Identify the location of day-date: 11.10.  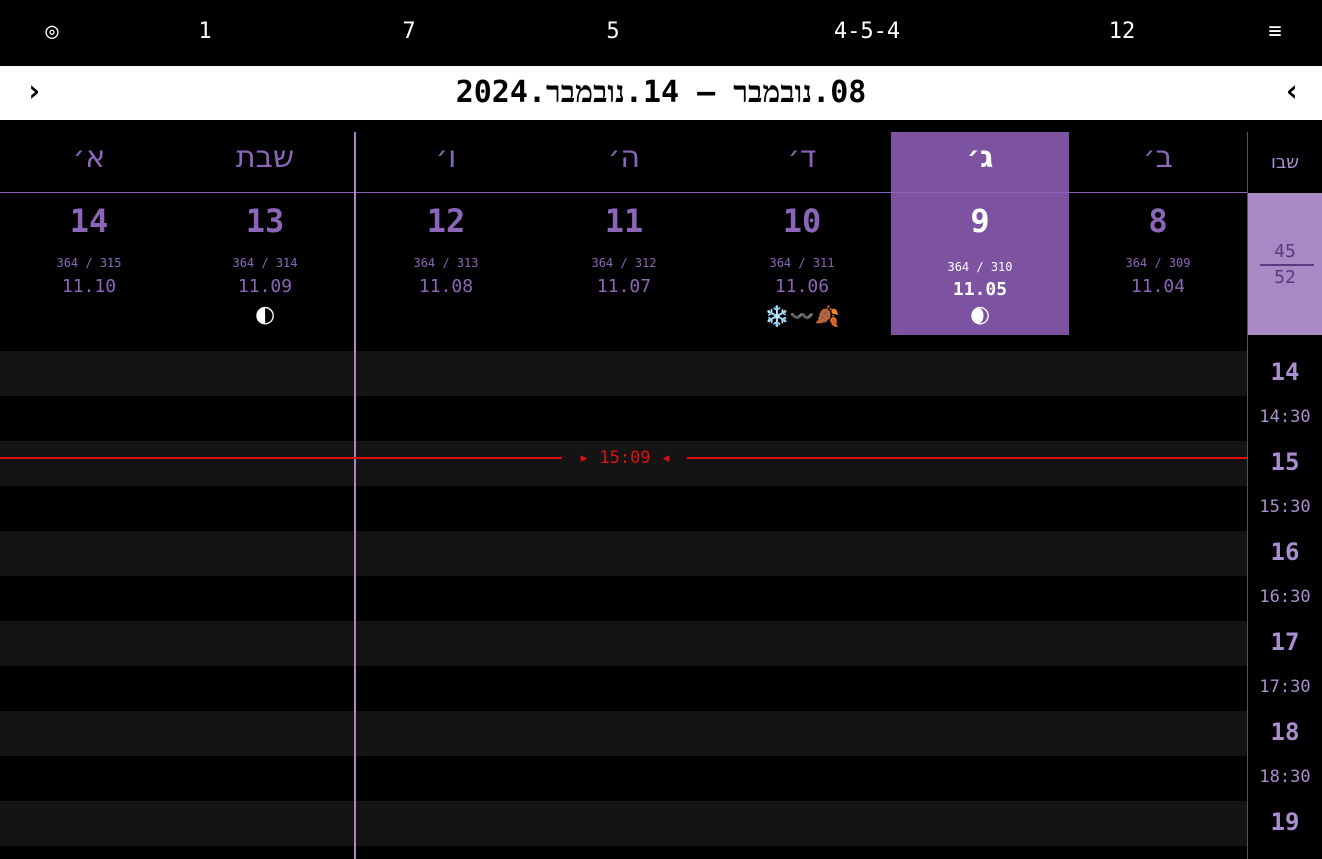
(89, 286).